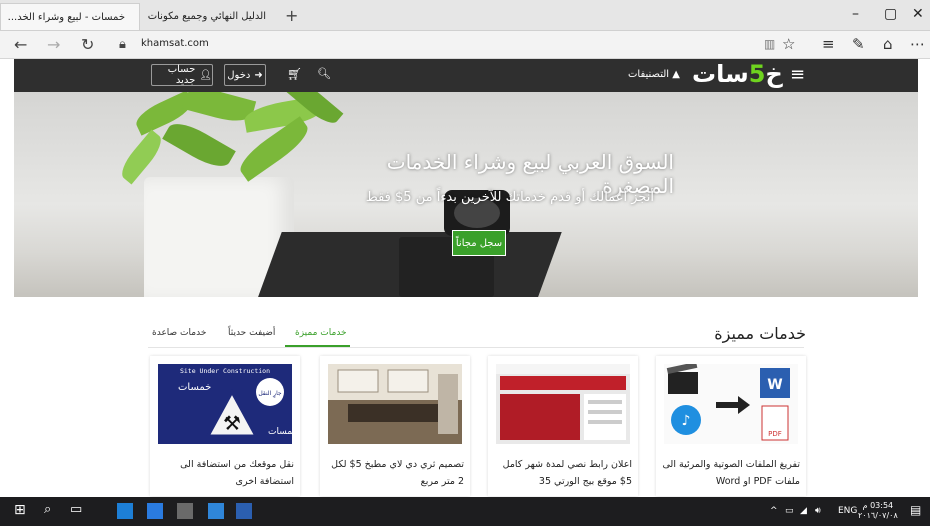 Image resolution: width=930 pixels, height=526 pixels. I want to click on website-screenshot-illustration, so click(563, 402).